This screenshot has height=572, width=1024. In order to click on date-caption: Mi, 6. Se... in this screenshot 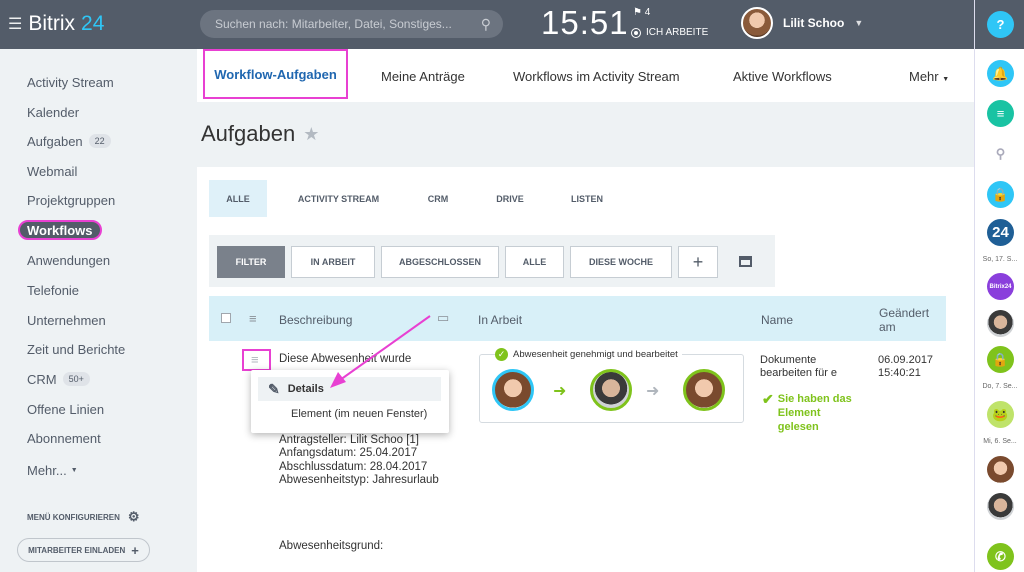, I will do `click(1000, 441)`.